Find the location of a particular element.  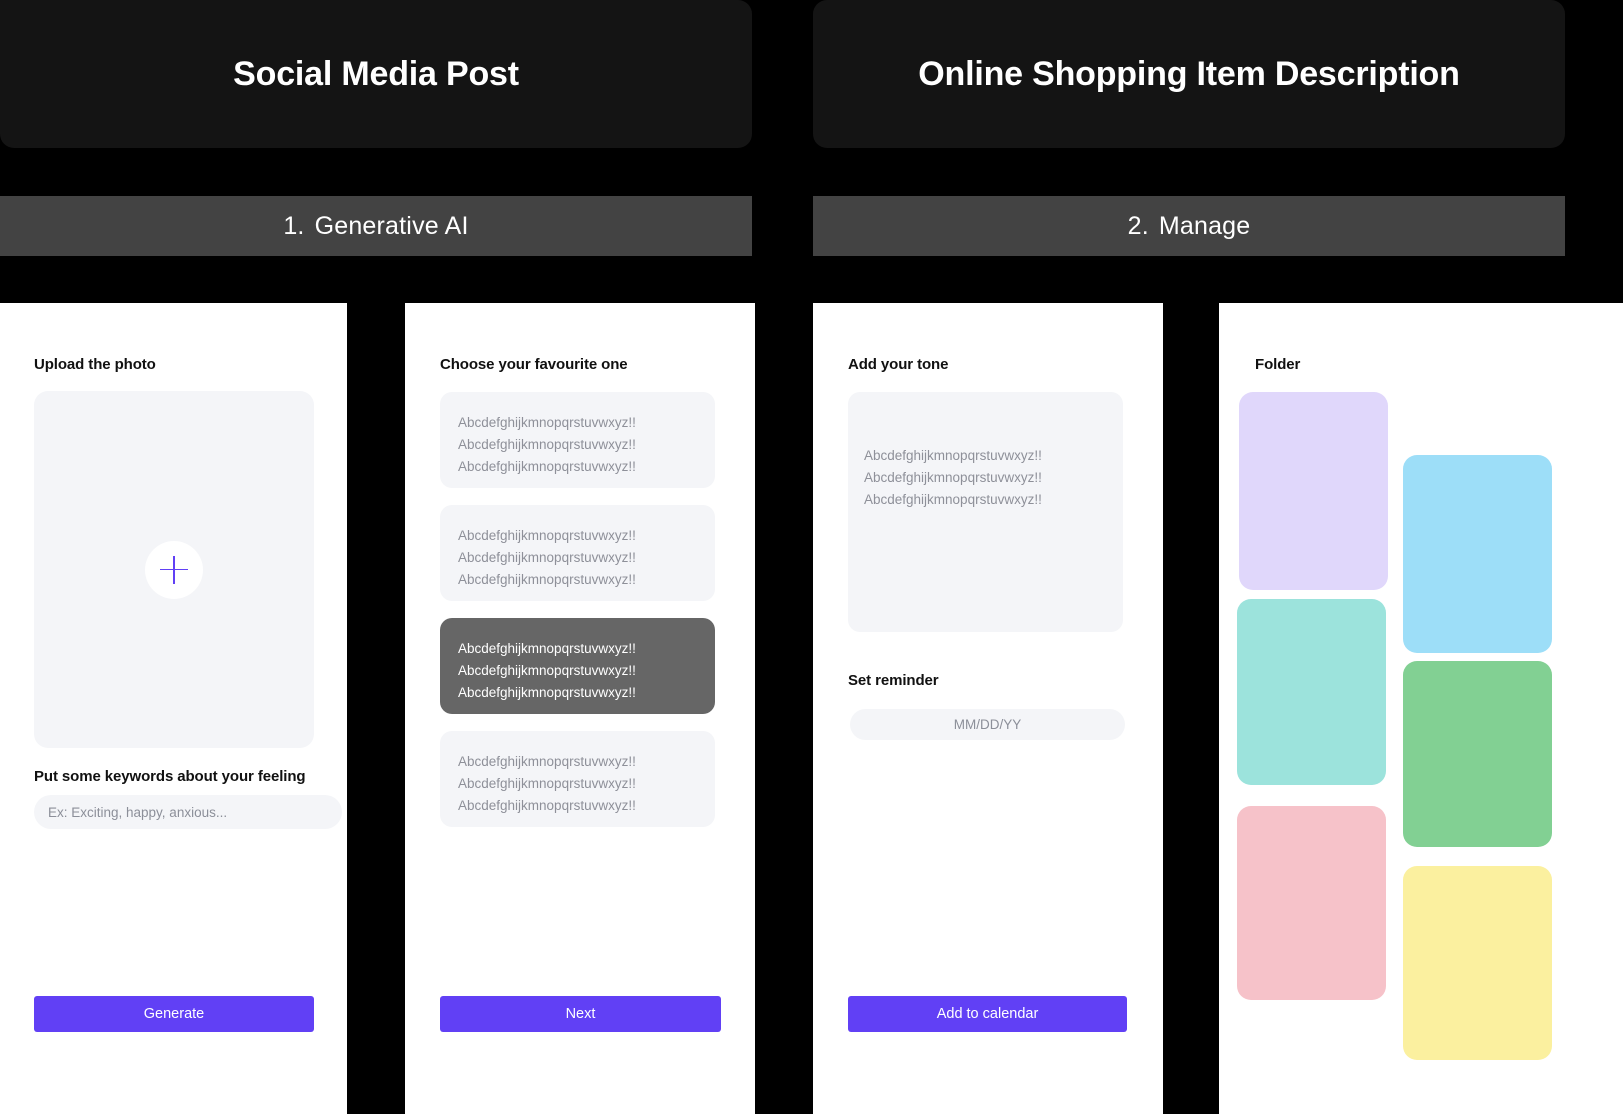

reminder-date-placeholder: MM/DD/YY is located at coordinates (987, 724).